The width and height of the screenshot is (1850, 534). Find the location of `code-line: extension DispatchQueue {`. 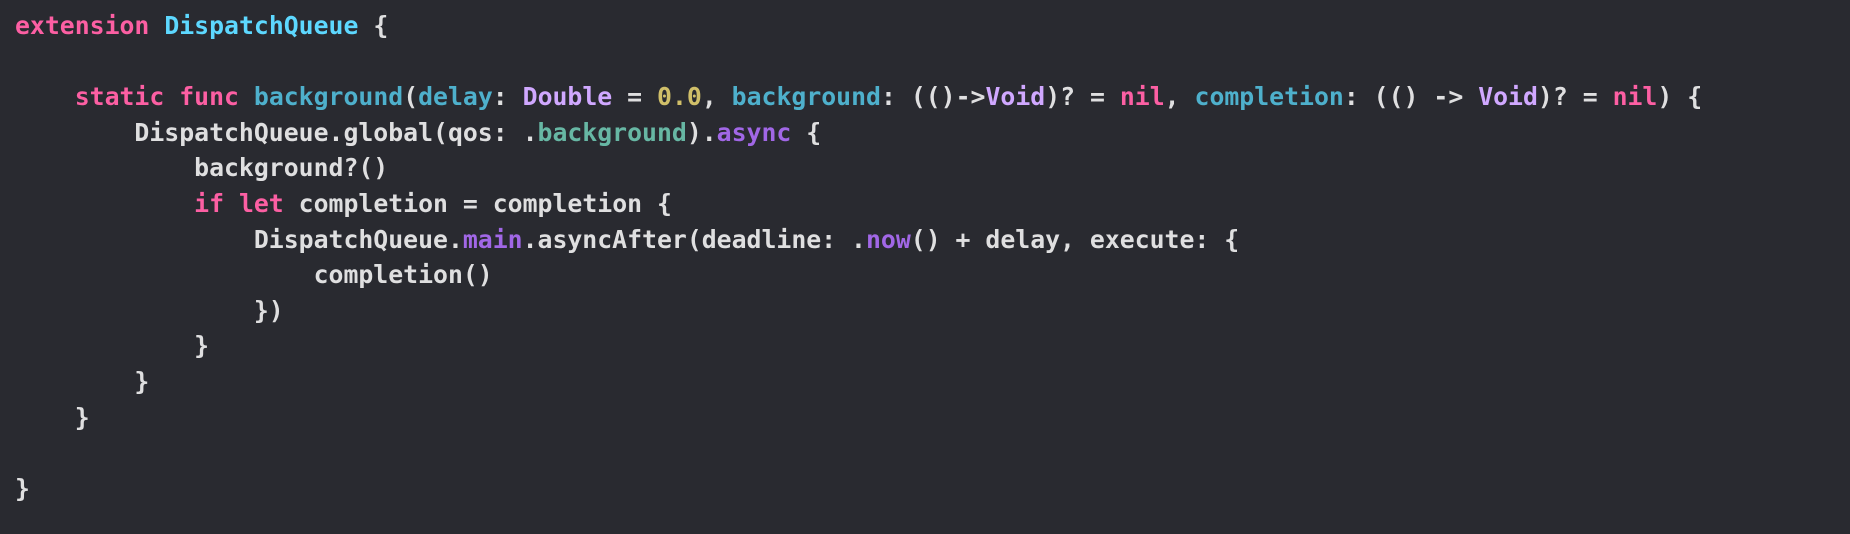

code-line: extension DispatchQueue { is located at coordinates (932, 26).